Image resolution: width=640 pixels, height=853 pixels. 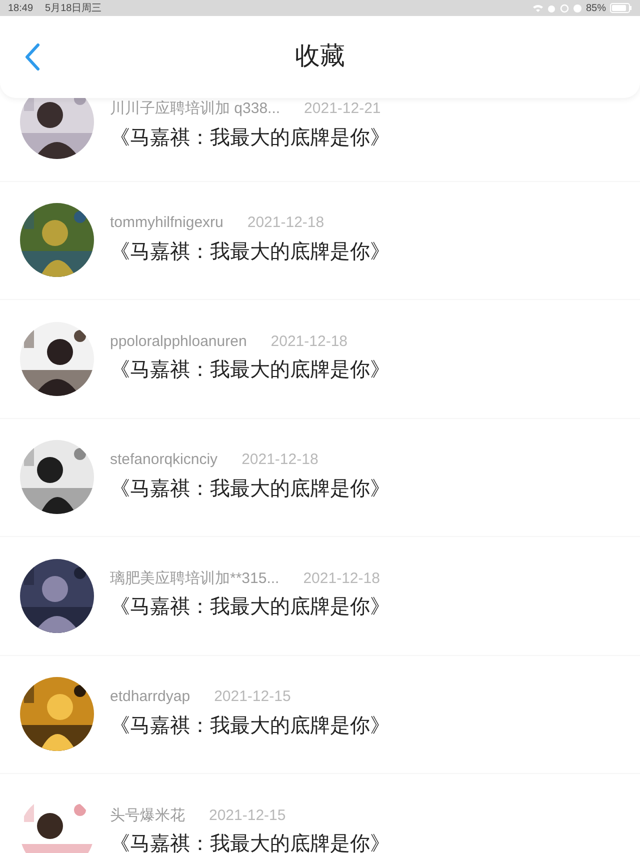 What do you see at coordinates (596, 9) in the screenshot?
I see `battery-percent: 85%` at bounding box center [596, 9].